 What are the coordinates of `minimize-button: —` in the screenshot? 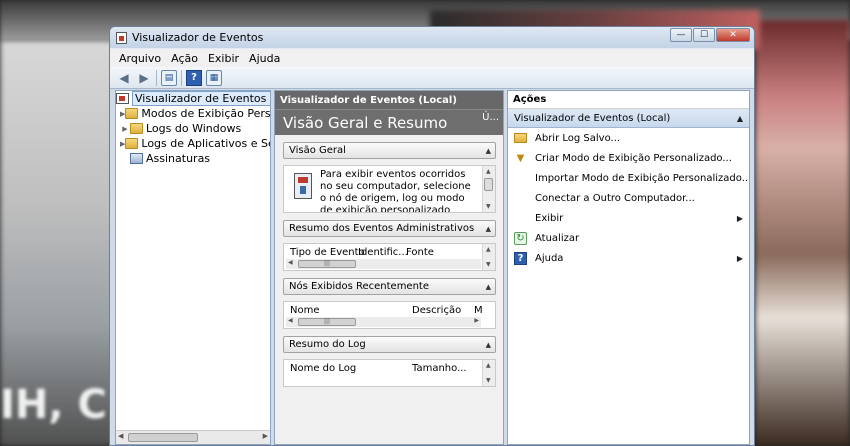 It's located at (681, 35).